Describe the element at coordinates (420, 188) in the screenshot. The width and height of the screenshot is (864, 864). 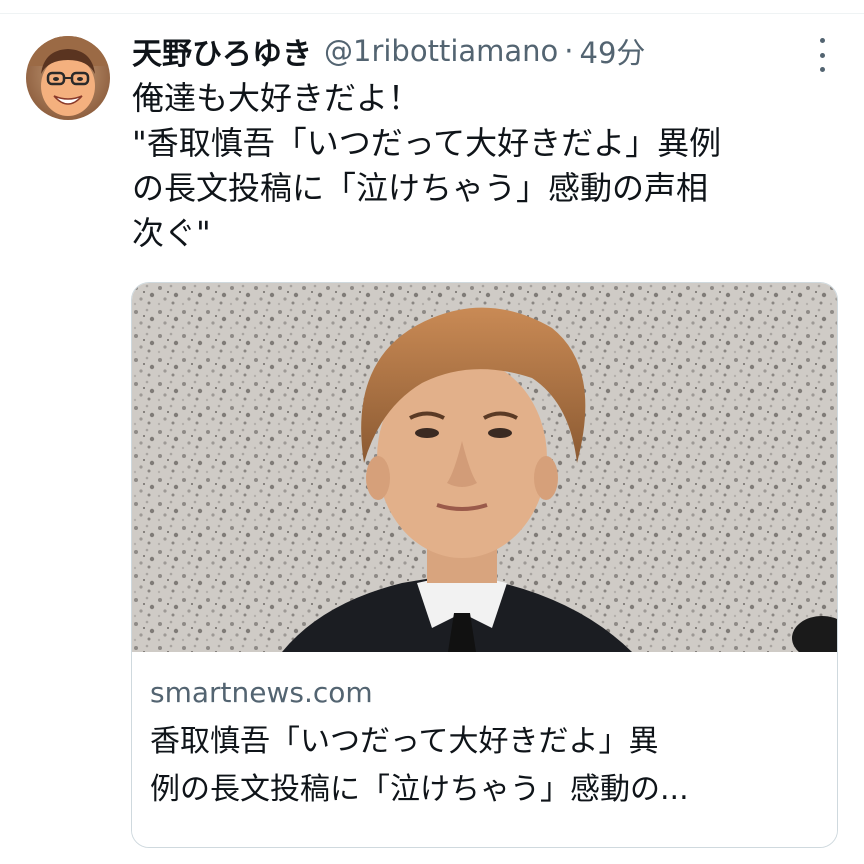
I see `tweet-text-line: の長文投稿に「泣けちゃう」感動の声相` at that location.